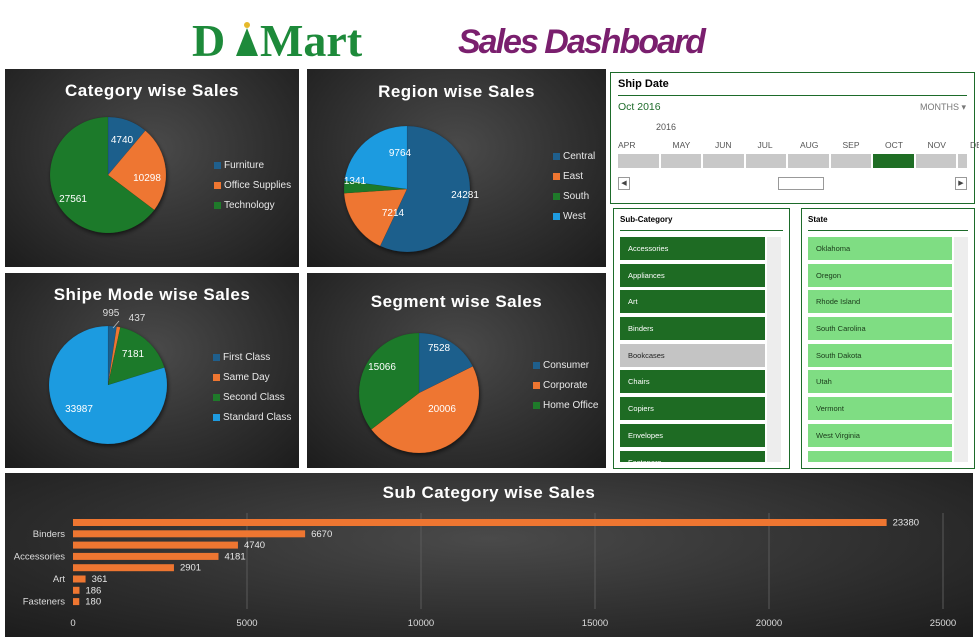 The height and width of the screenshot is (641, 979). Describe the element at coordinates (692, 409) in the screenshot. I see `subcategory-item-copiers: Copiers` at that location.